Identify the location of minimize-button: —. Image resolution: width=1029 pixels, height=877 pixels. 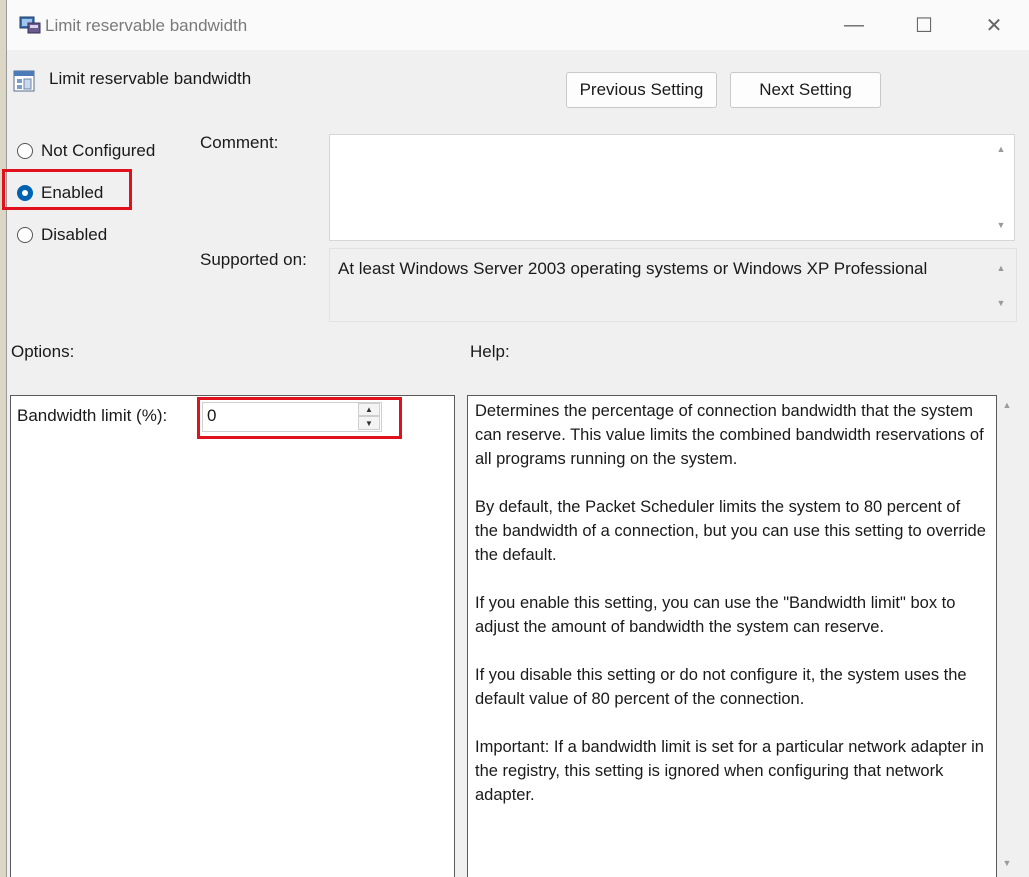
(854, 25).